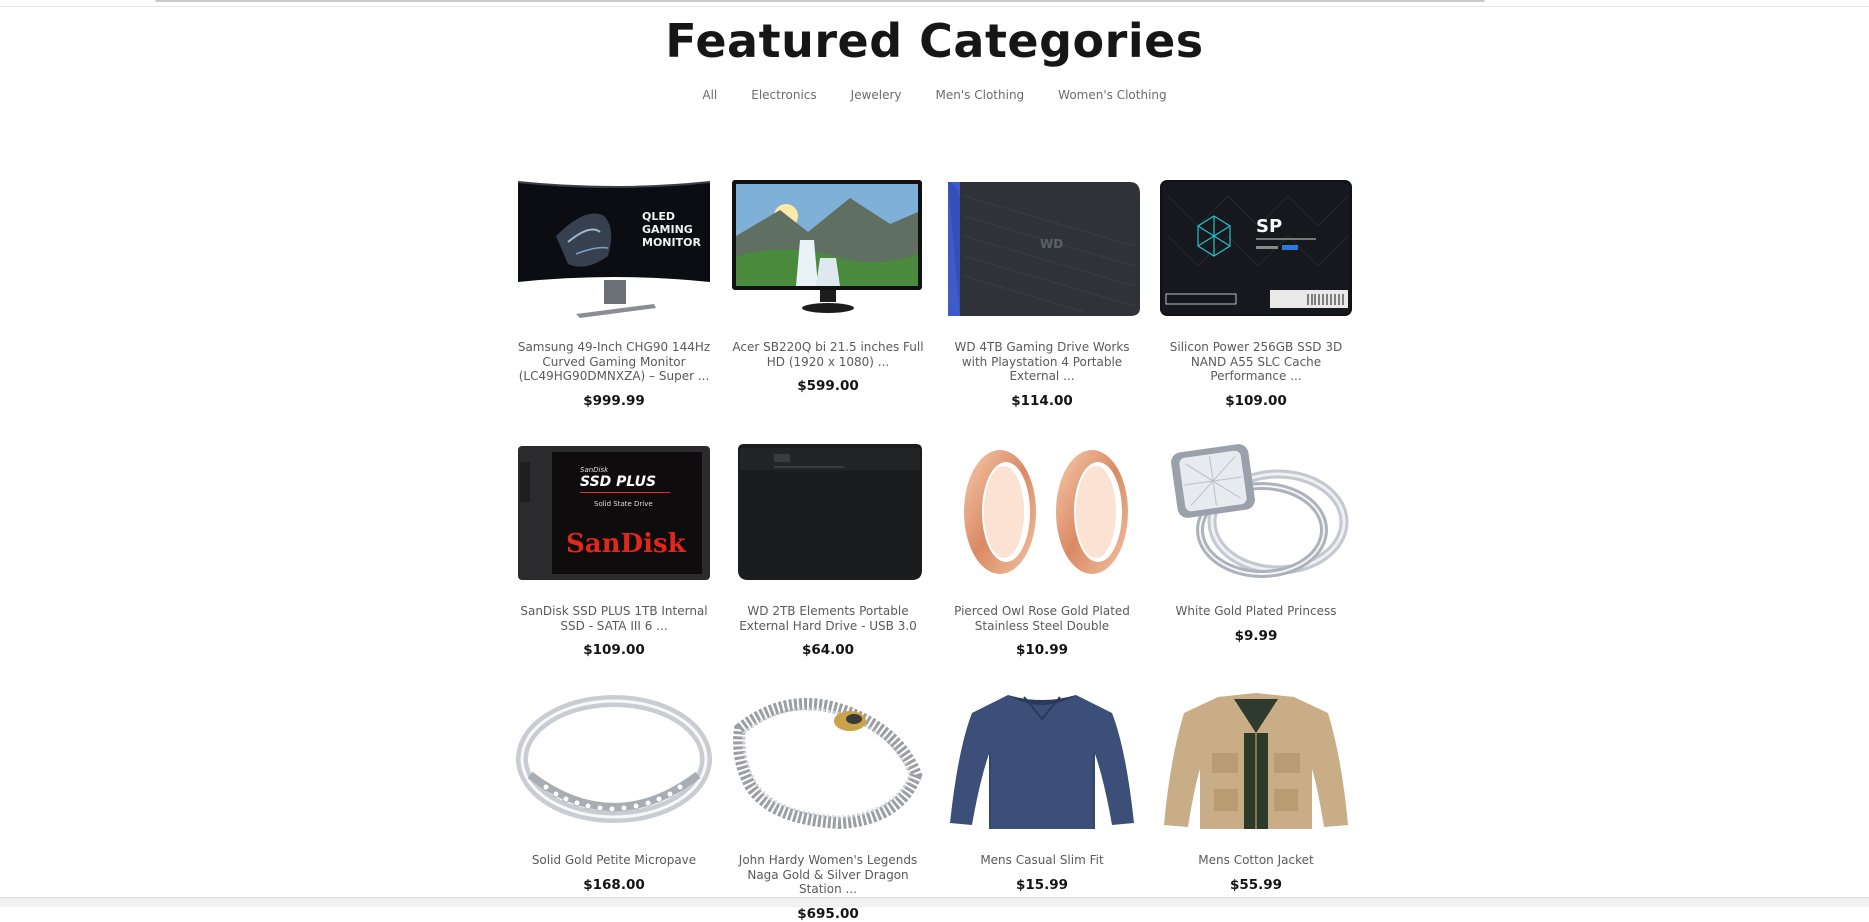 This screenshot has height=922, width=1869. What do you see at coordinates (1256, 248) in the screenshot?
I see `silicon-power-ssd-image: SP` at bounding box center [1256, 248].